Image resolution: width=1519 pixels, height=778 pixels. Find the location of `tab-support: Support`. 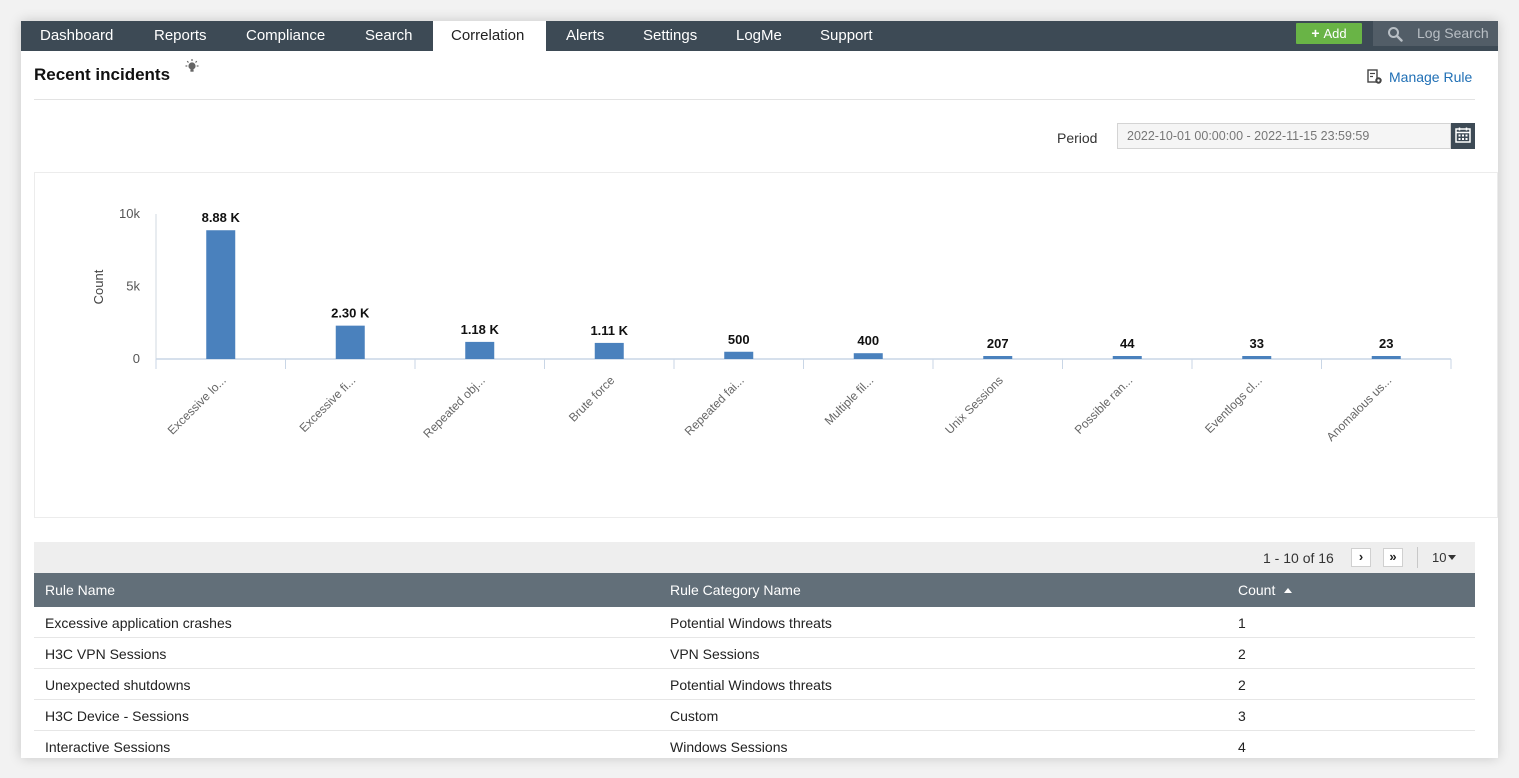

tab-support: Support is located at coordinates (846, 36).